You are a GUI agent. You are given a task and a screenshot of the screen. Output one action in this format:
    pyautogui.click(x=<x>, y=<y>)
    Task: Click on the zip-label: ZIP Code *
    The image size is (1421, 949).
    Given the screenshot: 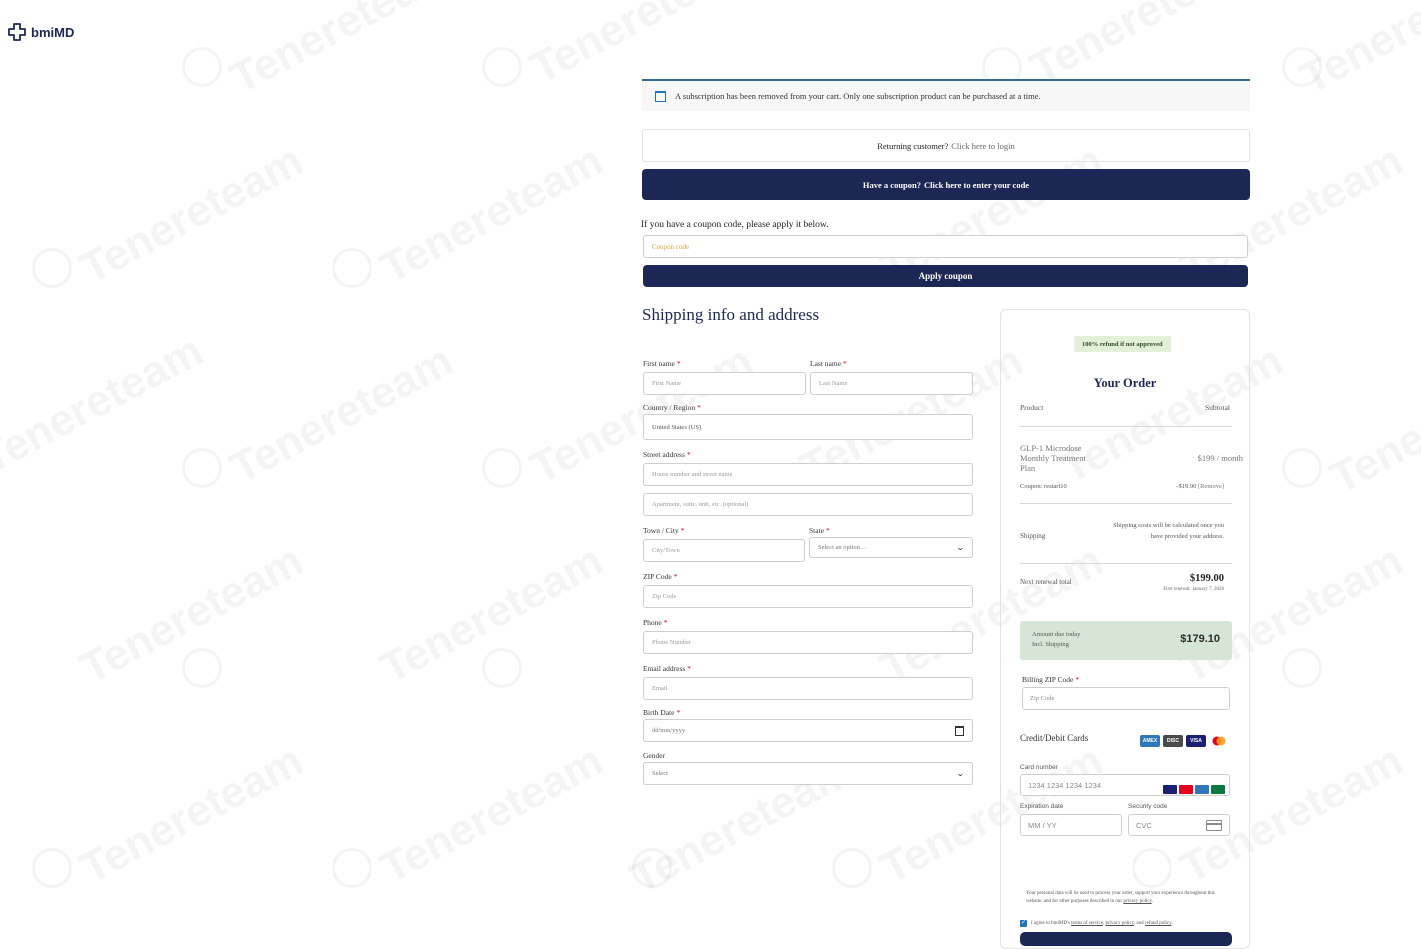 What is the action you would take?
    pyautogui.click(x=660, y=576)
    